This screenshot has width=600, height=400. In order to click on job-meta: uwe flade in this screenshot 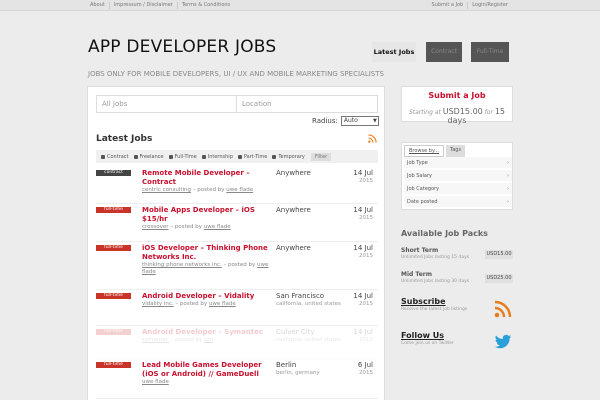, I will do `click(207, 382)`.